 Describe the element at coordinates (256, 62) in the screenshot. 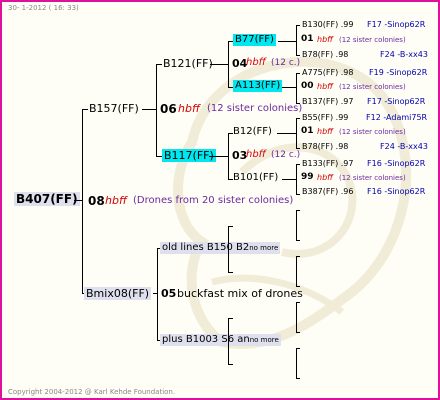

I see `mating-code-04: hbff` at that location.